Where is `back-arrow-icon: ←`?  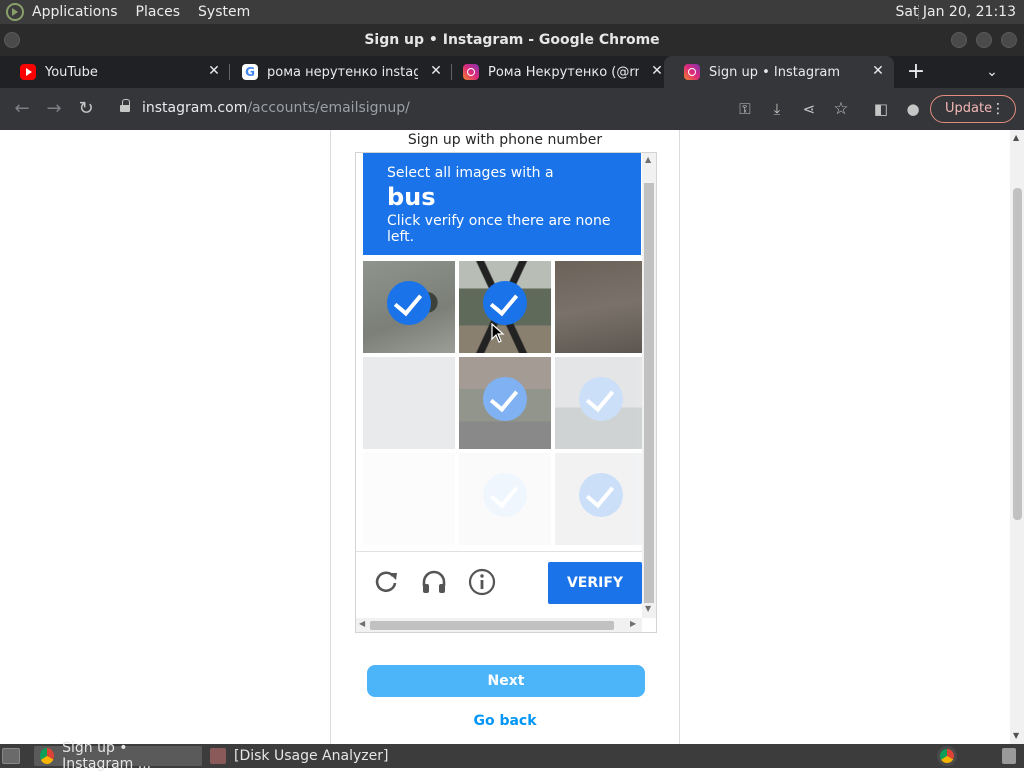 back-arrow-icon: ← is located at coordinates (22, 109).